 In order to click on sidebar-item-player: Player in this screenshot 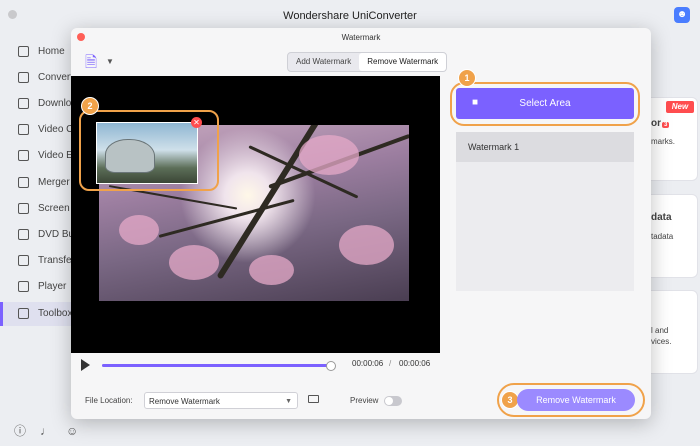, I will do `click(36, 287)`.